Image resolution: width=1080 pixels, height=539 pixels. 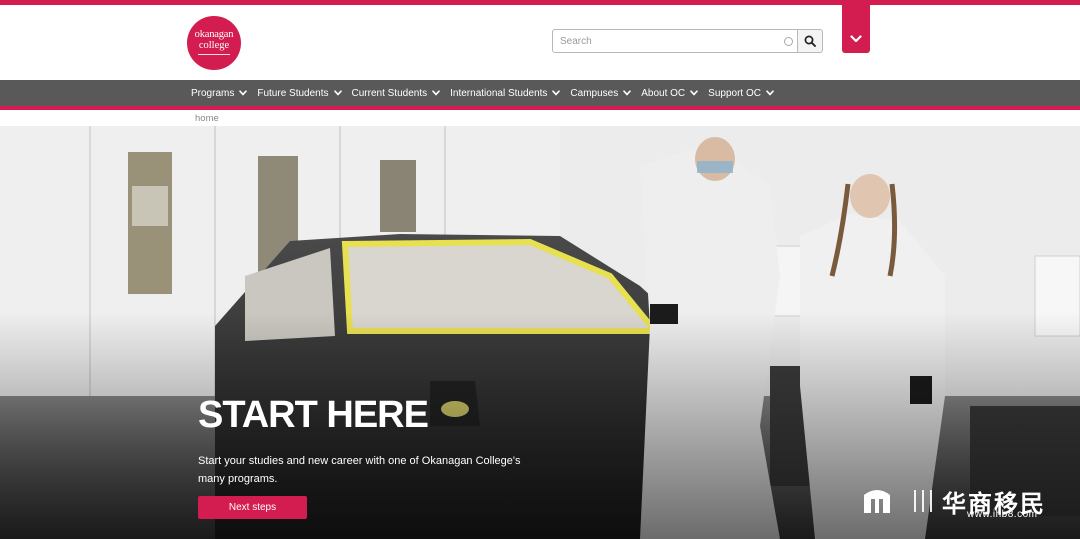 What do you see at coordinates (788, 41) in the screenshot?
I see `clear-search-icon` at bounding box center [788, 41].